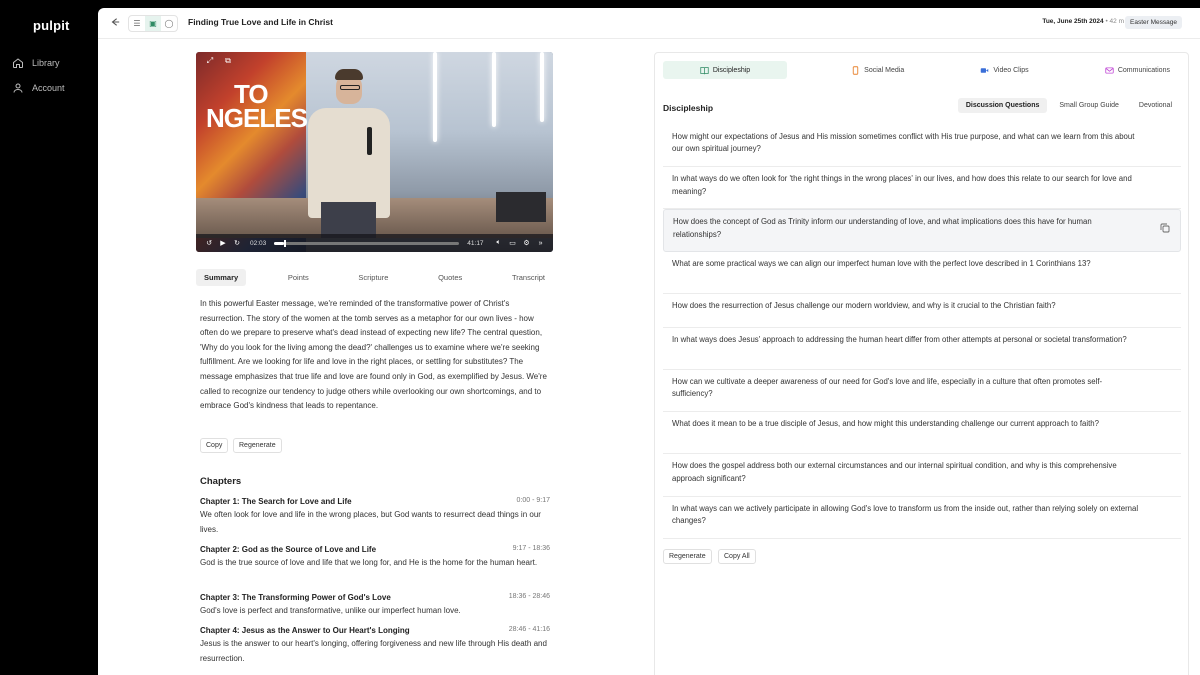 This screenshot has width=1200, height=675. I want to click on chapter-time: 28:46 - 41:16, so click(529, 629).